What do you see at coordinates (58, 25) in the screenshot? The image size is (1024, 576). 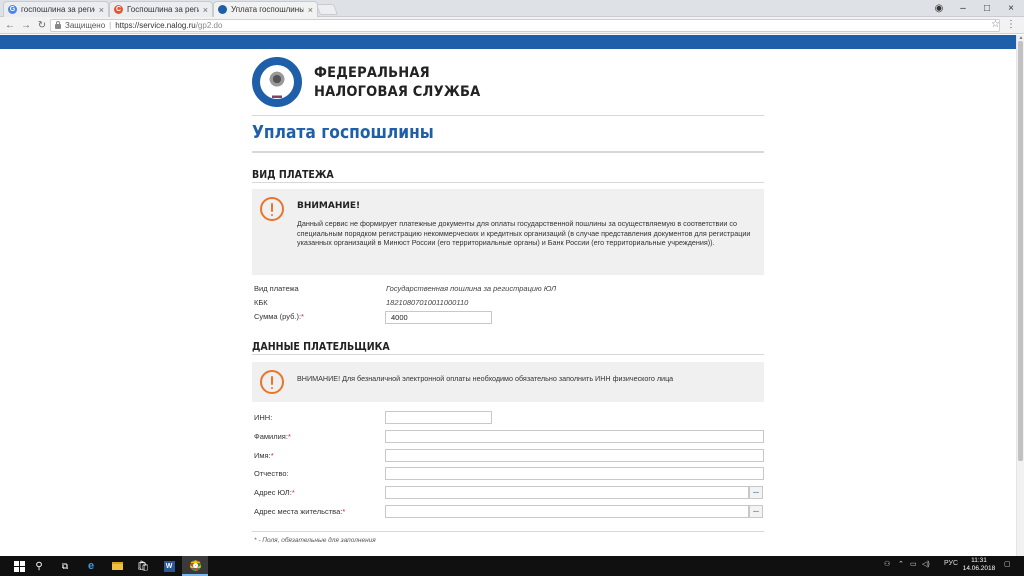 I see `lock-icon` at bounding box center [58, 25].